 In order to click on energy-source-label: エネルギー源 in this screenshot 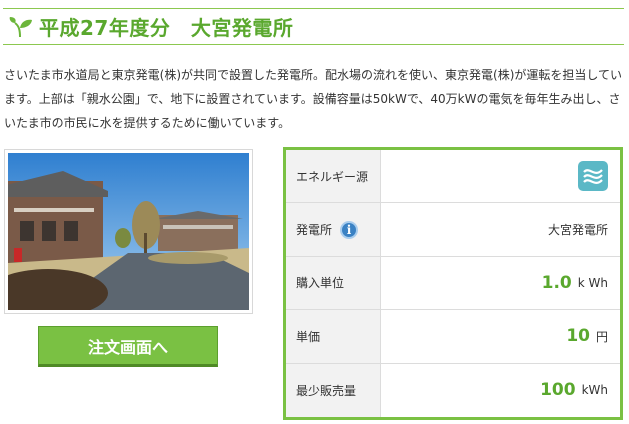, I will do `click(333, 176)`.